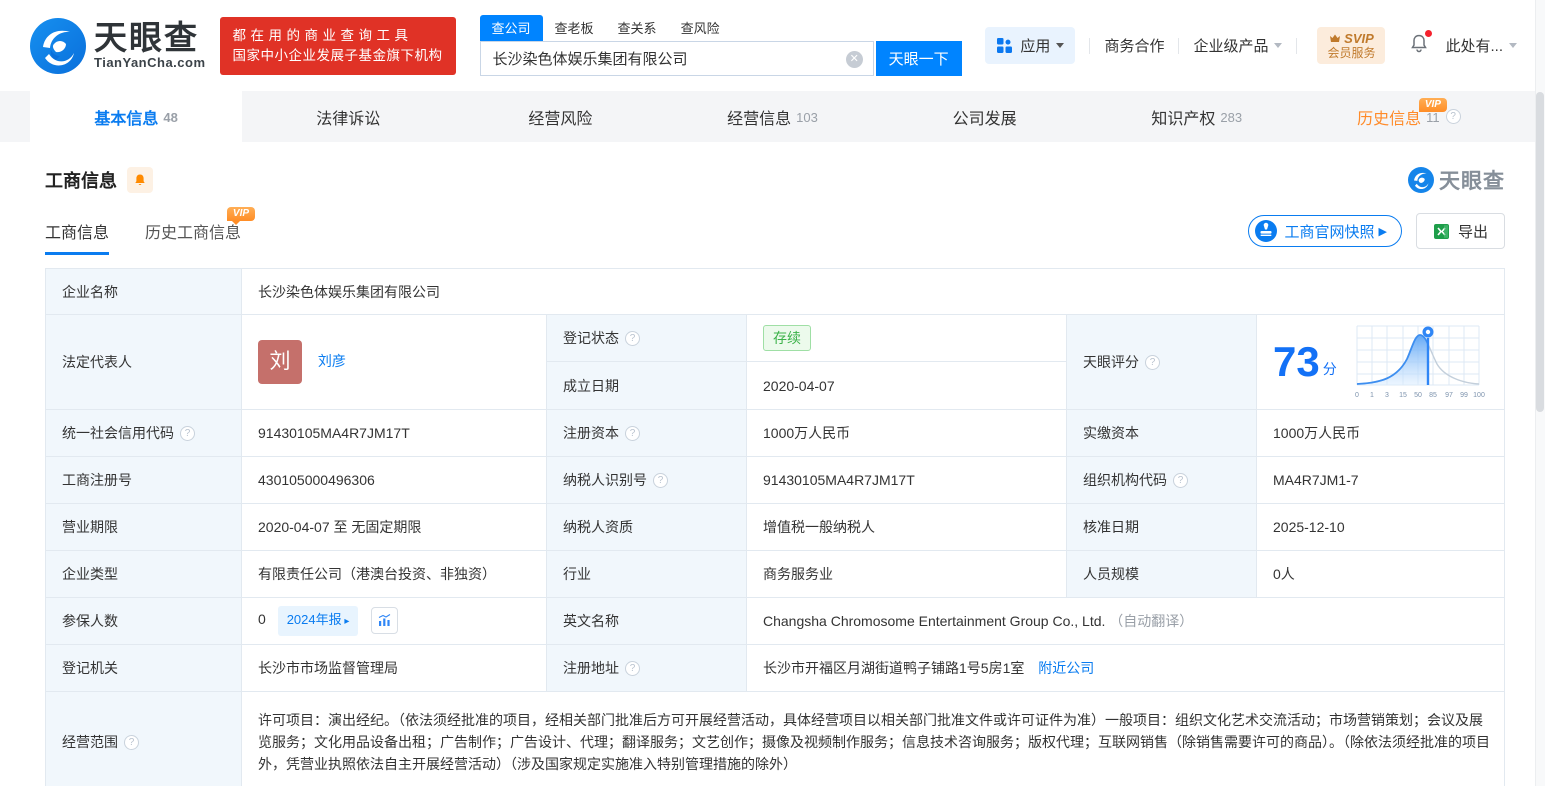 This screenshot has width=1545, height=786. What do you see at coordinates (1161, 527) in the screenshot?
I see `approval-date-label: 核准日期` at bounding box center [1161, 527].